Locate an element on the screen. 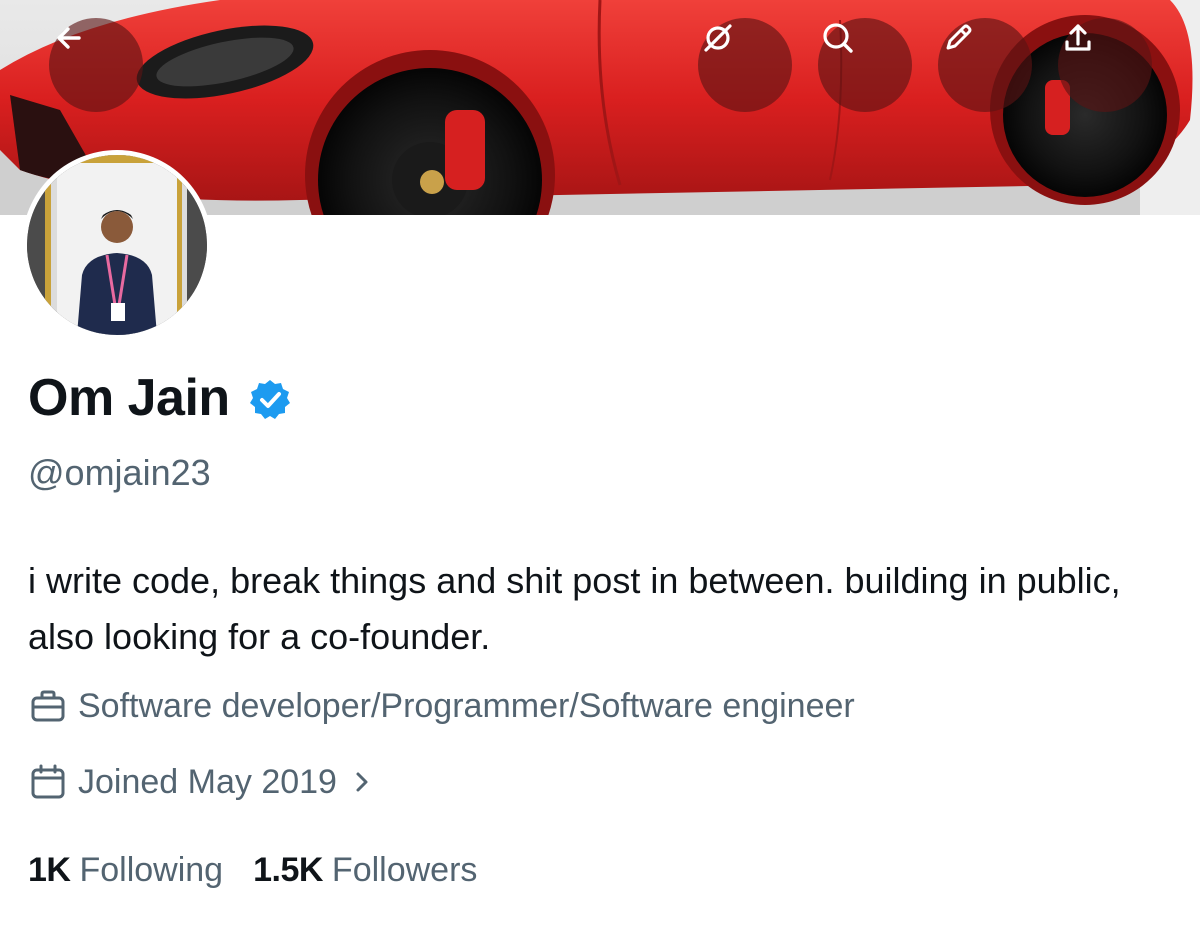  follow-stats: 1K Following 1.5K Followers is located at coordinates (267, 870).